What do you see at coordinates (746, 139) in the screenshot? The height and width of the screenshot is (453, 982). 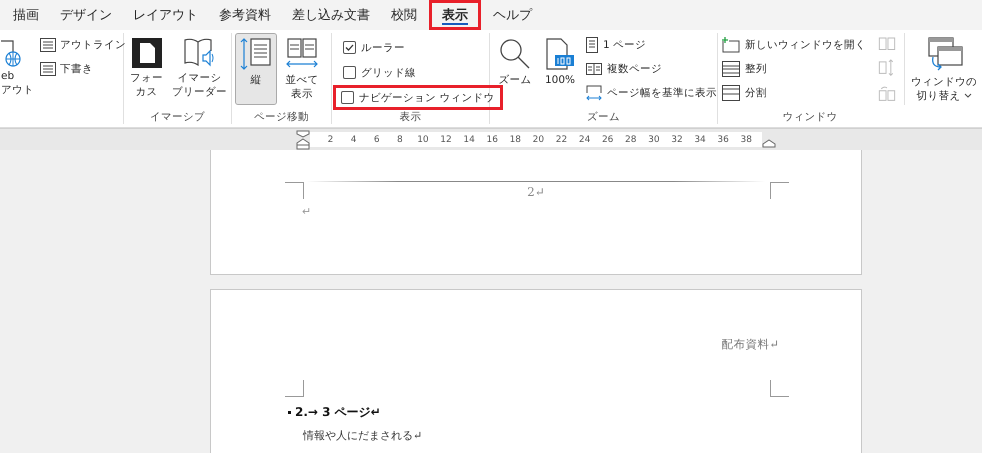 I see `ruler-number: 38` at bounding box center [746, 139].